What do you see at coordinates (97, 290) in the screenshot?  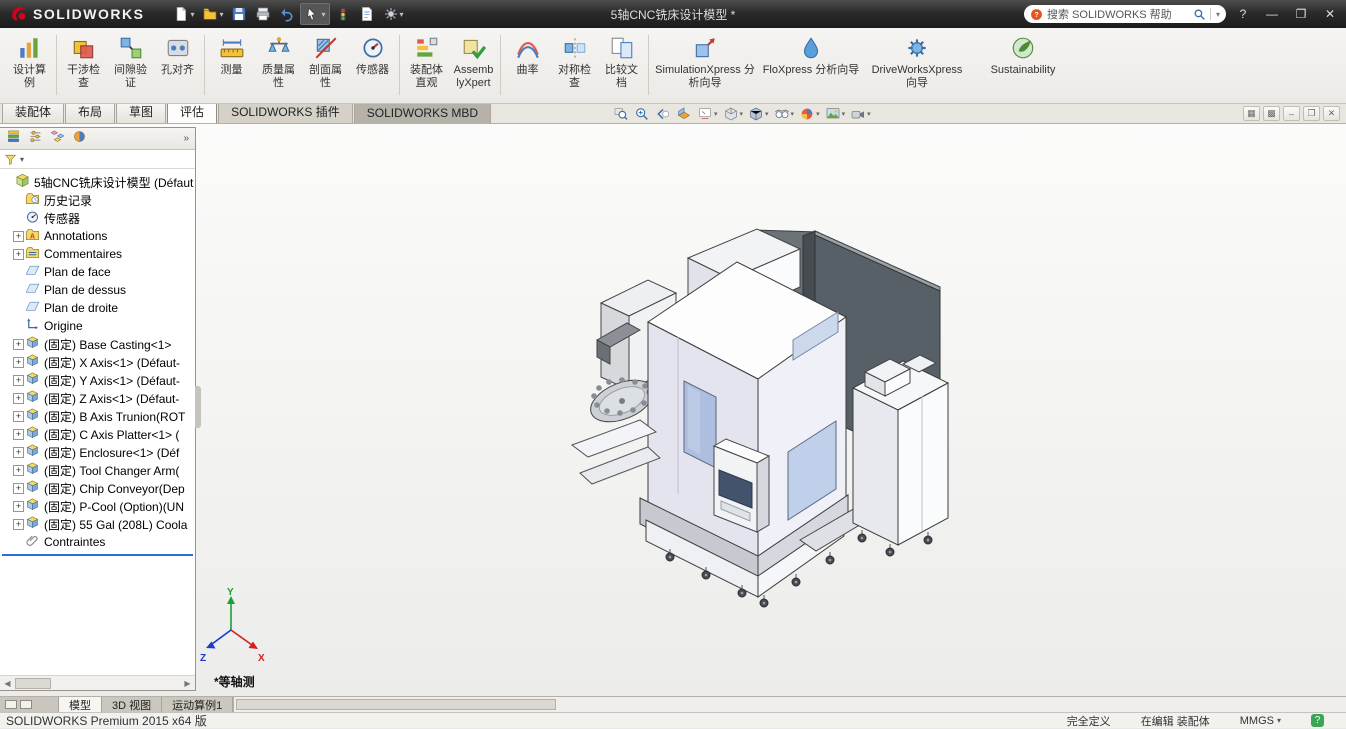 I see `tree-item: Plan de dessus` at bounding box center [97, 290].